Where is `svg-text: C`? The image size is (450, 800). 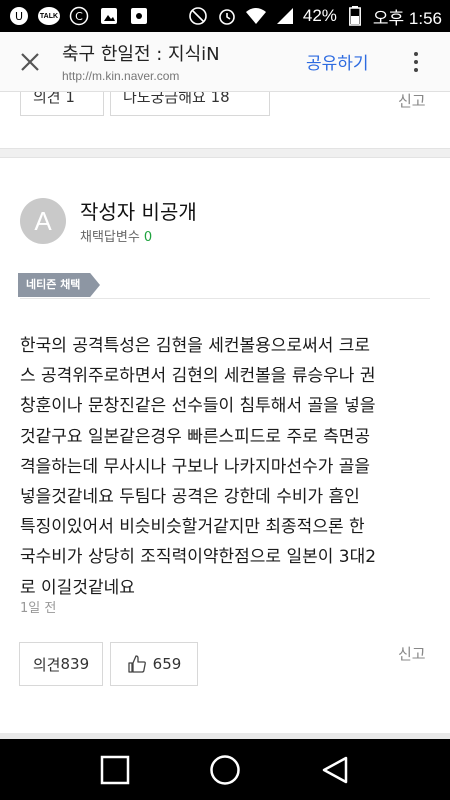 svg-text: C is located at coordinates (79, 16).